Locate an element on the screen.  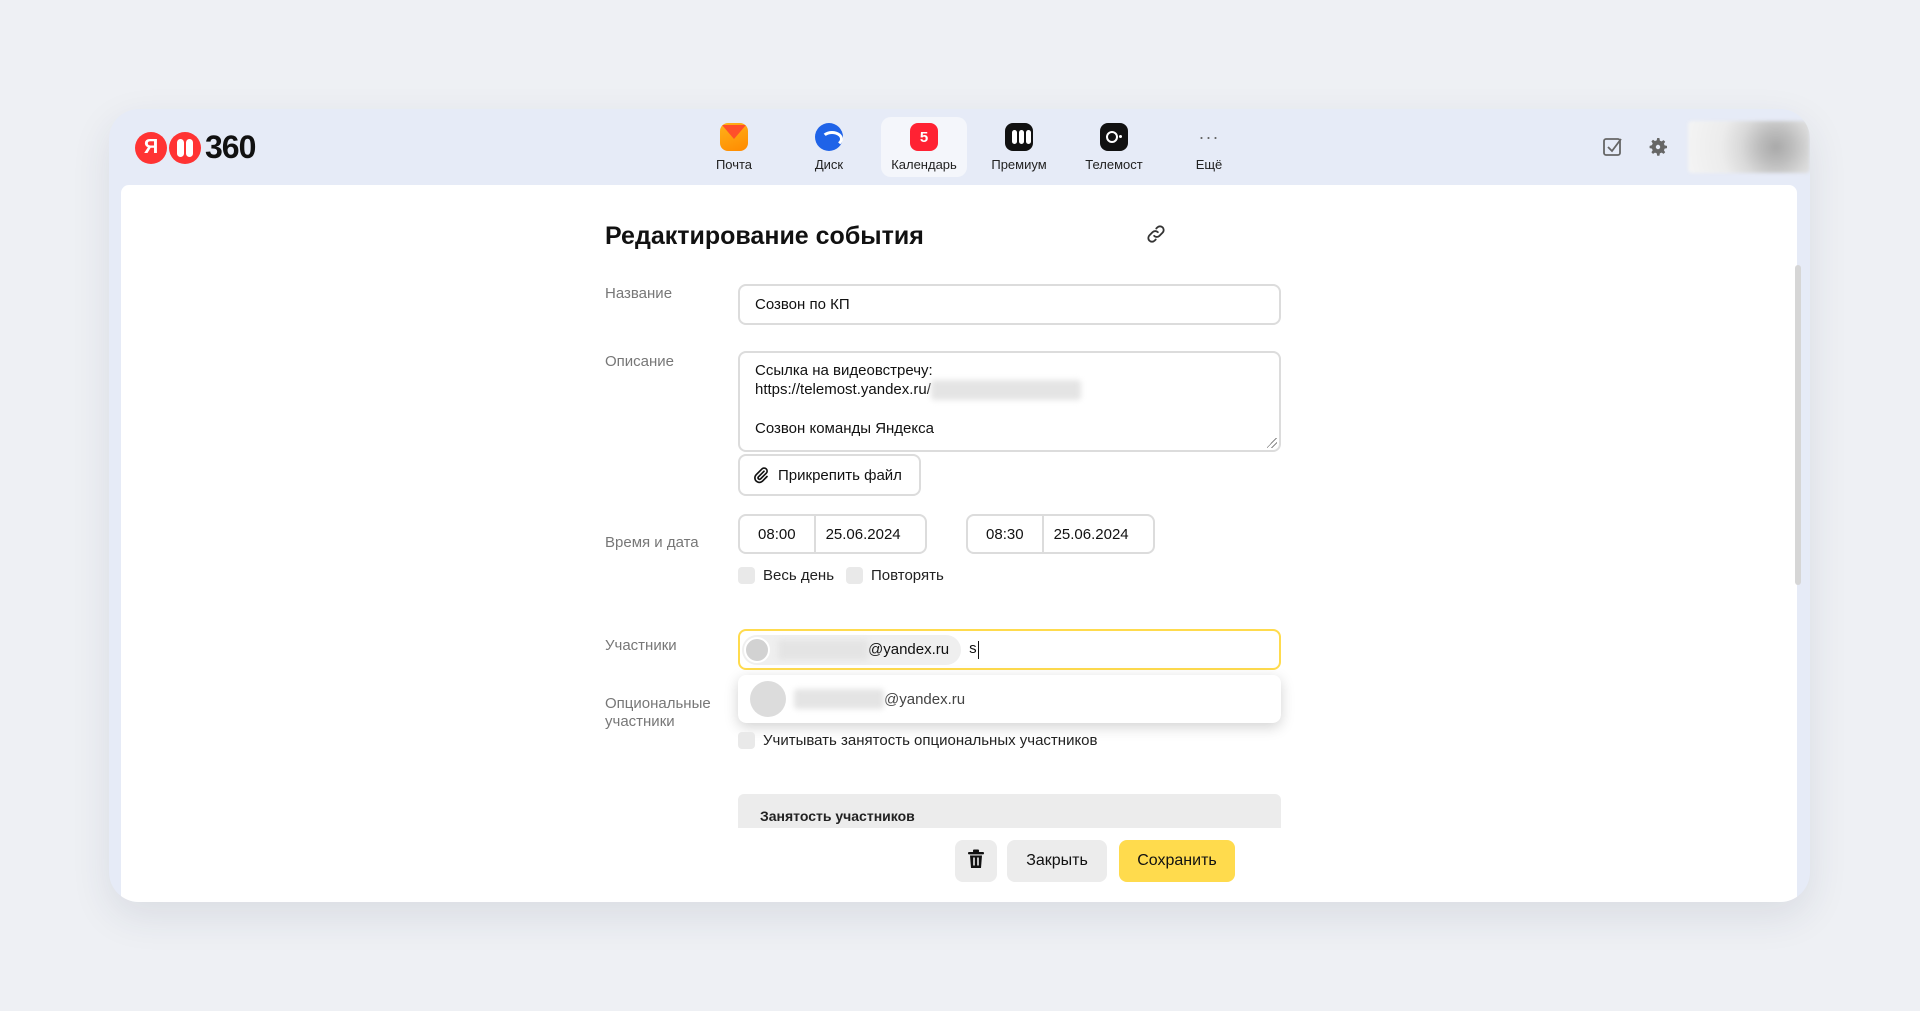
mail-icon is located at coordinates (734, 137).